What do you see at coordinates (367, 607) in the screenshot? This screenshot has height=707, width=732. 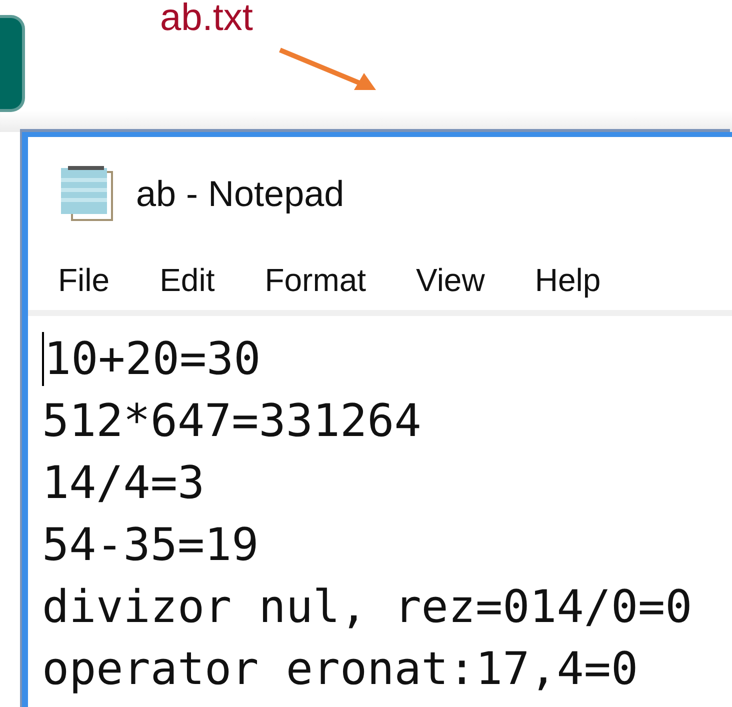 I see `text-line: divizor nul, rez=014/0=0` at bounding box center [367, 607].